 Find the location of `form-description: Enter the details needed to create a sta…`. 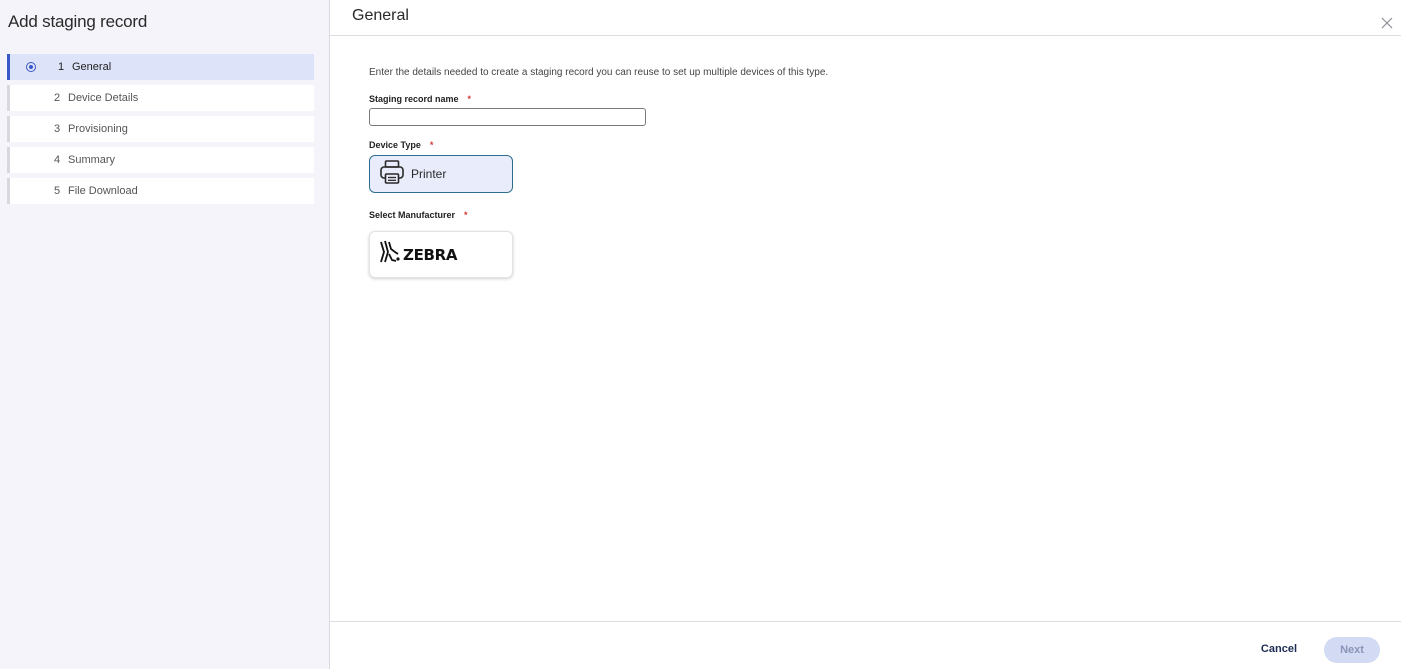

form-description: Enter the details needed to create a sta… is located at coordinates (599, 72).